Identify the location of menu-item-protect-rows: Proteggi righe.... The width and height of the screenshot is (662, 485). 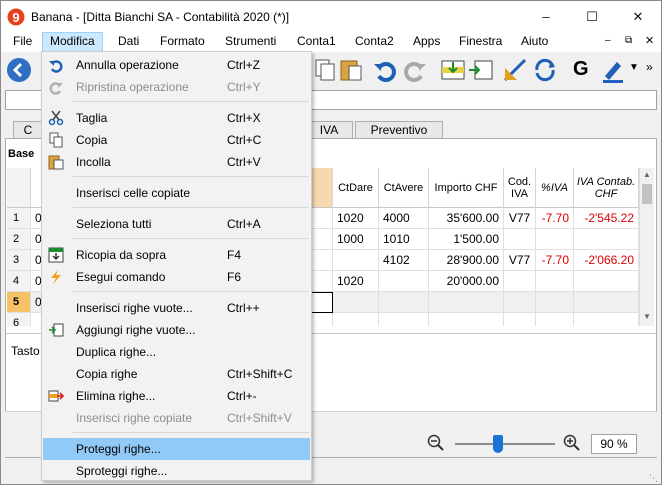
(176, 449).